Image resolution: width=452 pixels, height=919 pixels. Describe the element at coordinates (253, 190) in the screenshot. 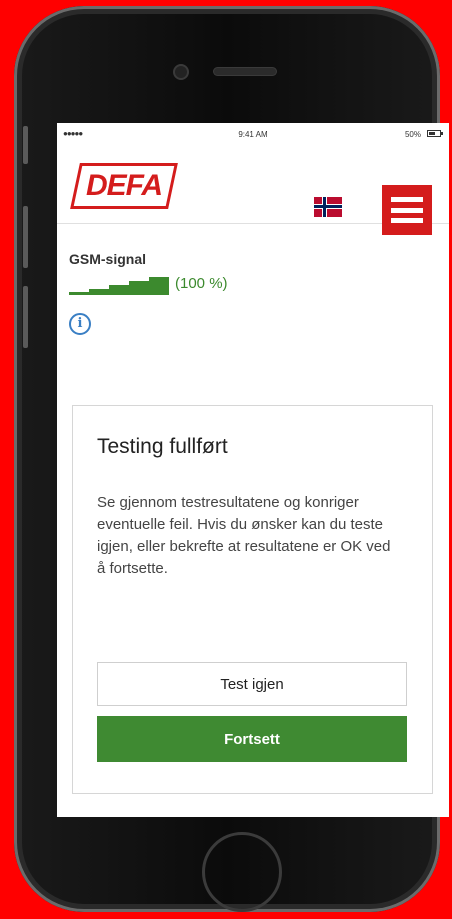

I see `app-header: DEFA` at that location.